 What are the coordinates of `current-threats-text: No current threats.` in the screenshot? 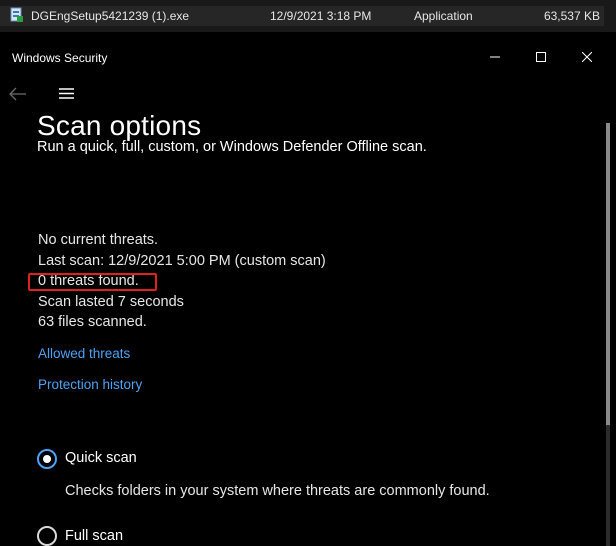 It's located at (98, 240).